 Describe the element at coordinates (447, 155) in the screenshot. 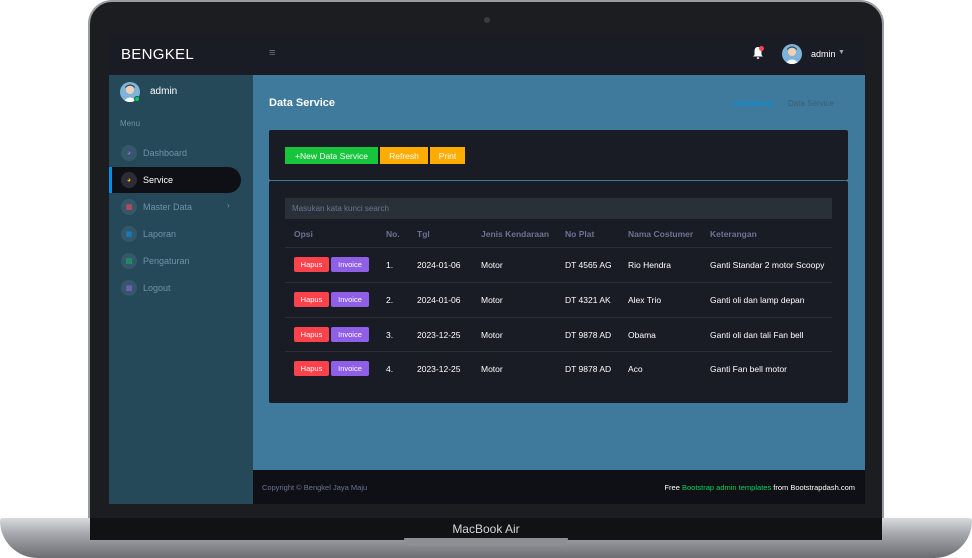

I see `print-button: Print` at that location.